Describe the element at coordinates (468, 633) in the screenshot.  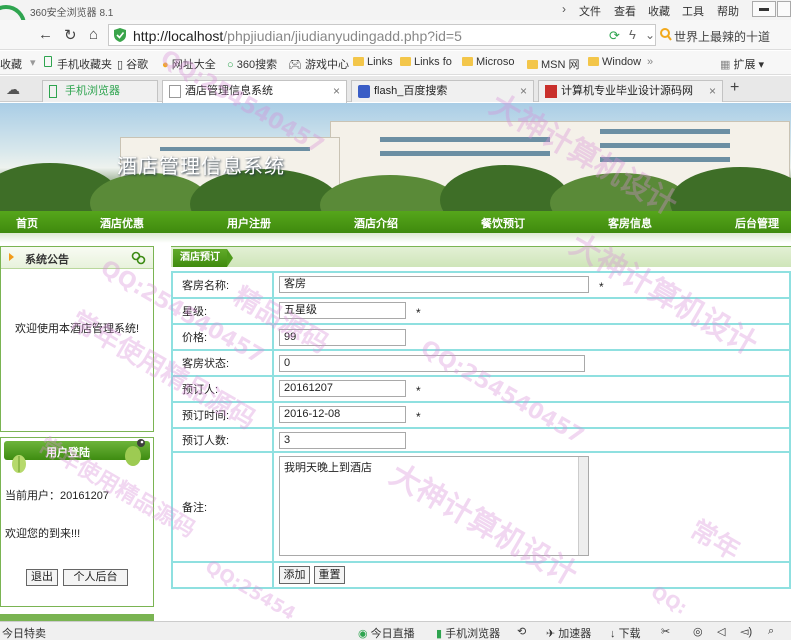
I see `status-mobile: ▮ 手机浏览器` at that location.